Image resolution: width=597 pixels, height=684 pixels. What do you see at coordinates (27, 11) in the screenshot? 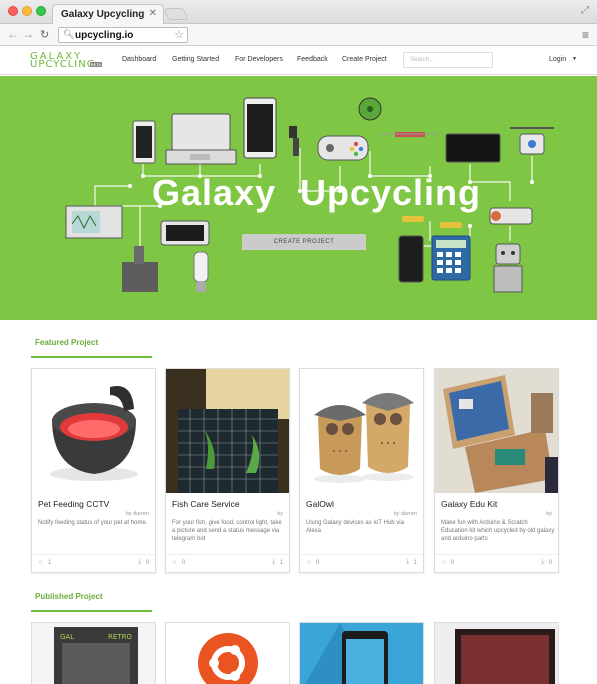
I see `minimize-window-button` at bounding box center [27, 11].